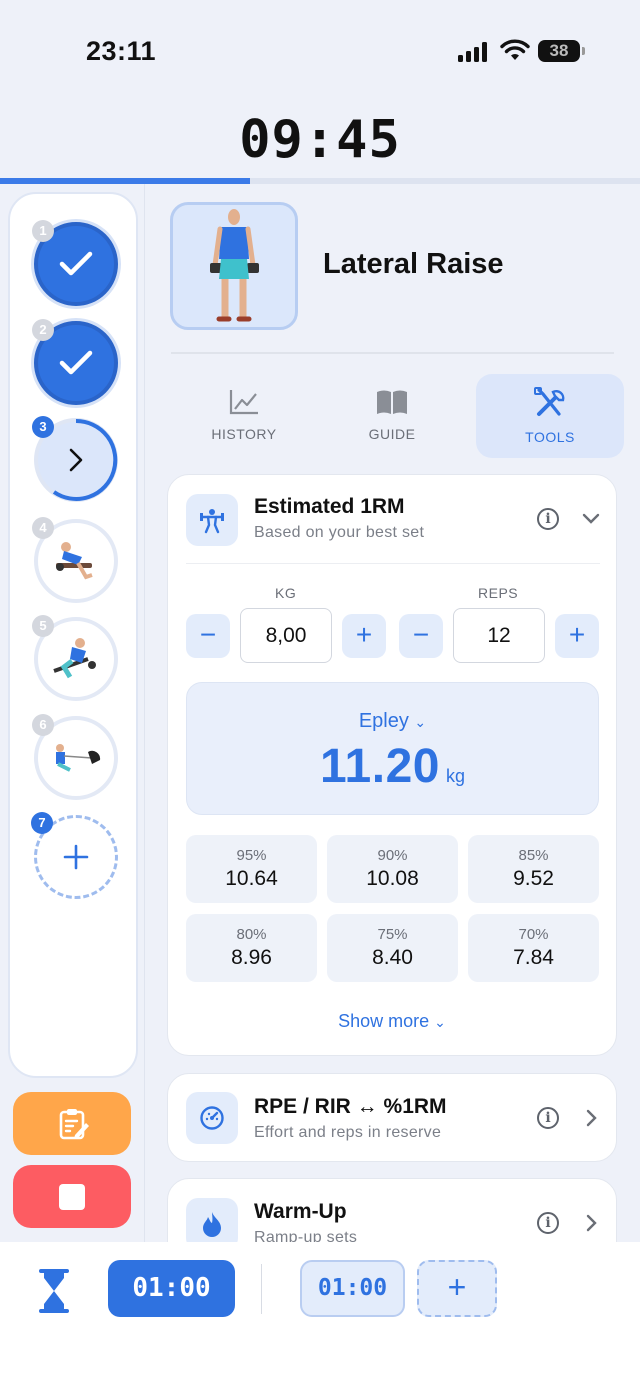 The image size is (640, 1391). I want to click on exercise-item-5: 5, so click(75, 658).